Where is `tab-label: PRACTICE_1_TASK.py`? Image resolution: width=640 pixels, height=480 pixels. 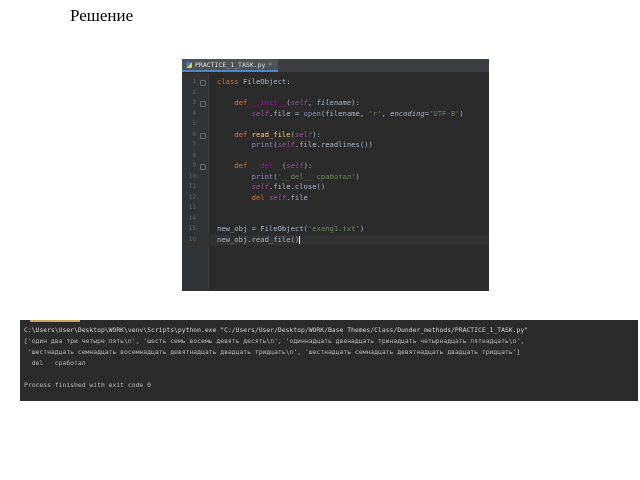
tab-label: PRACTICE_1_TASK.py is located at coordinates (230, 64).